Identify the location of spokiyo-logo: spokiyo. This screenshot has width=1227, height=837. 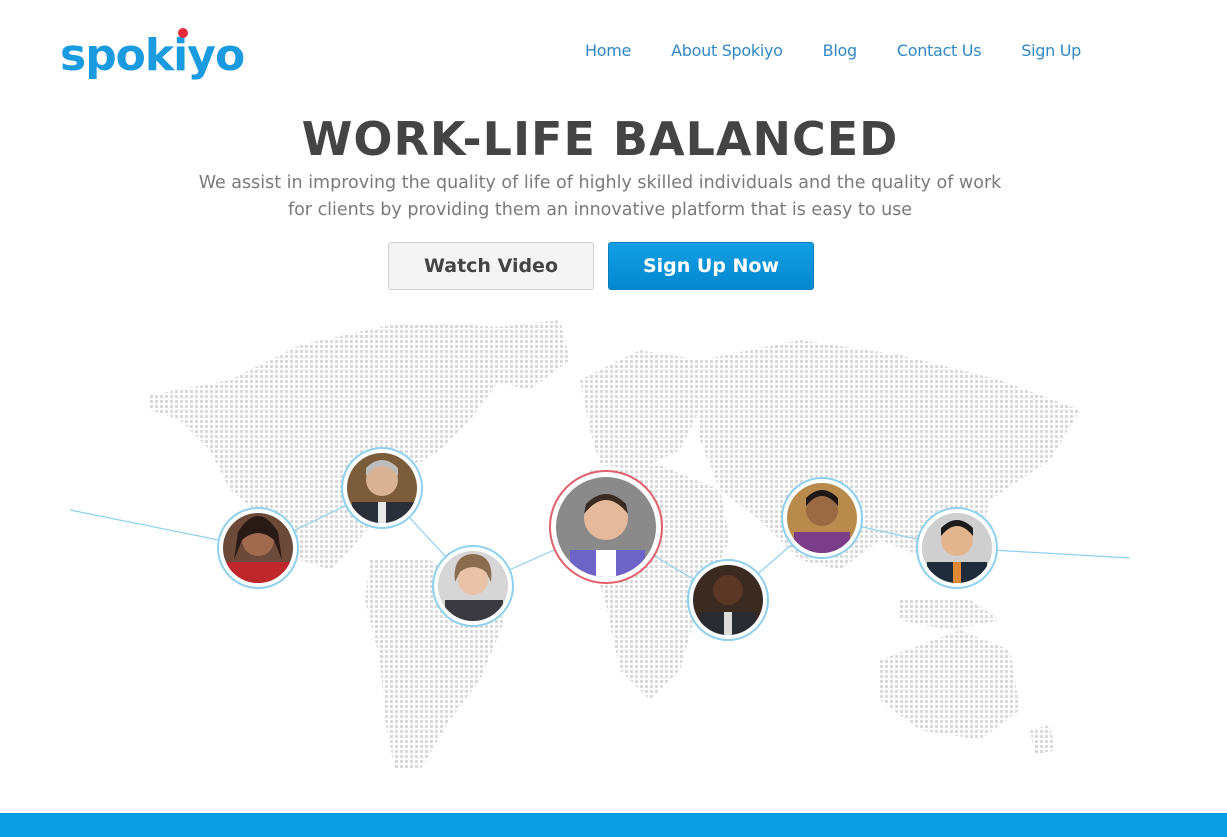
(152, 56).